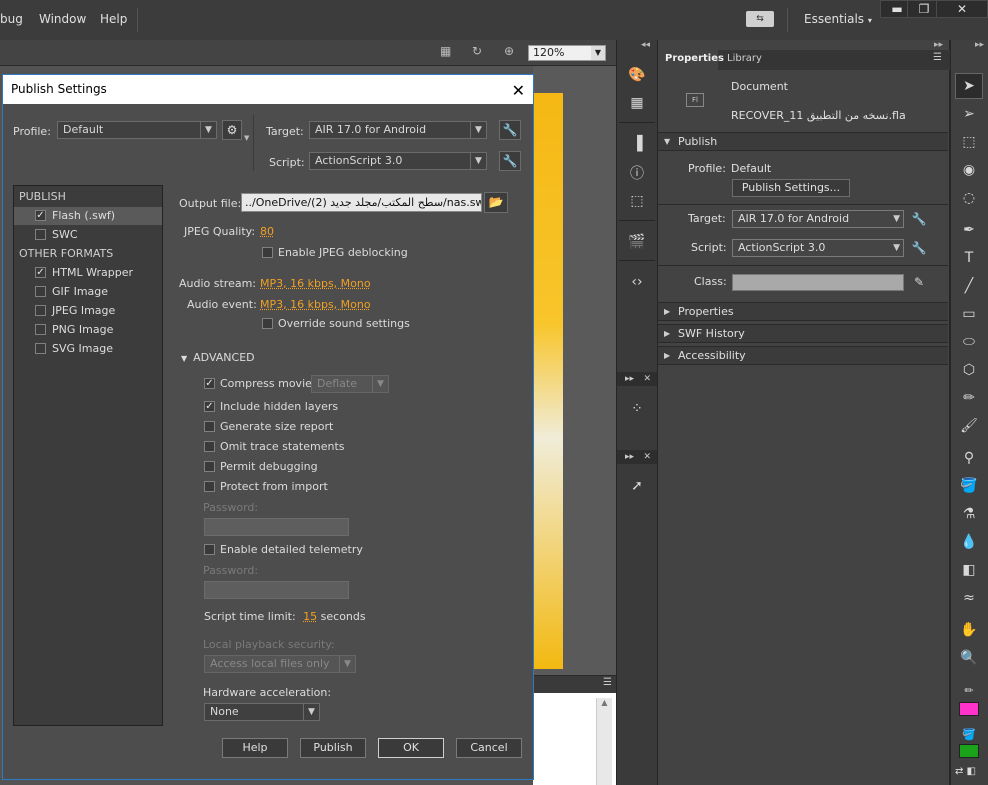 This screenshot has height=785, width=988. Describe the element at coordinates (637, 409) in the screenshot. I see `components-icon: ⁘` at that location.